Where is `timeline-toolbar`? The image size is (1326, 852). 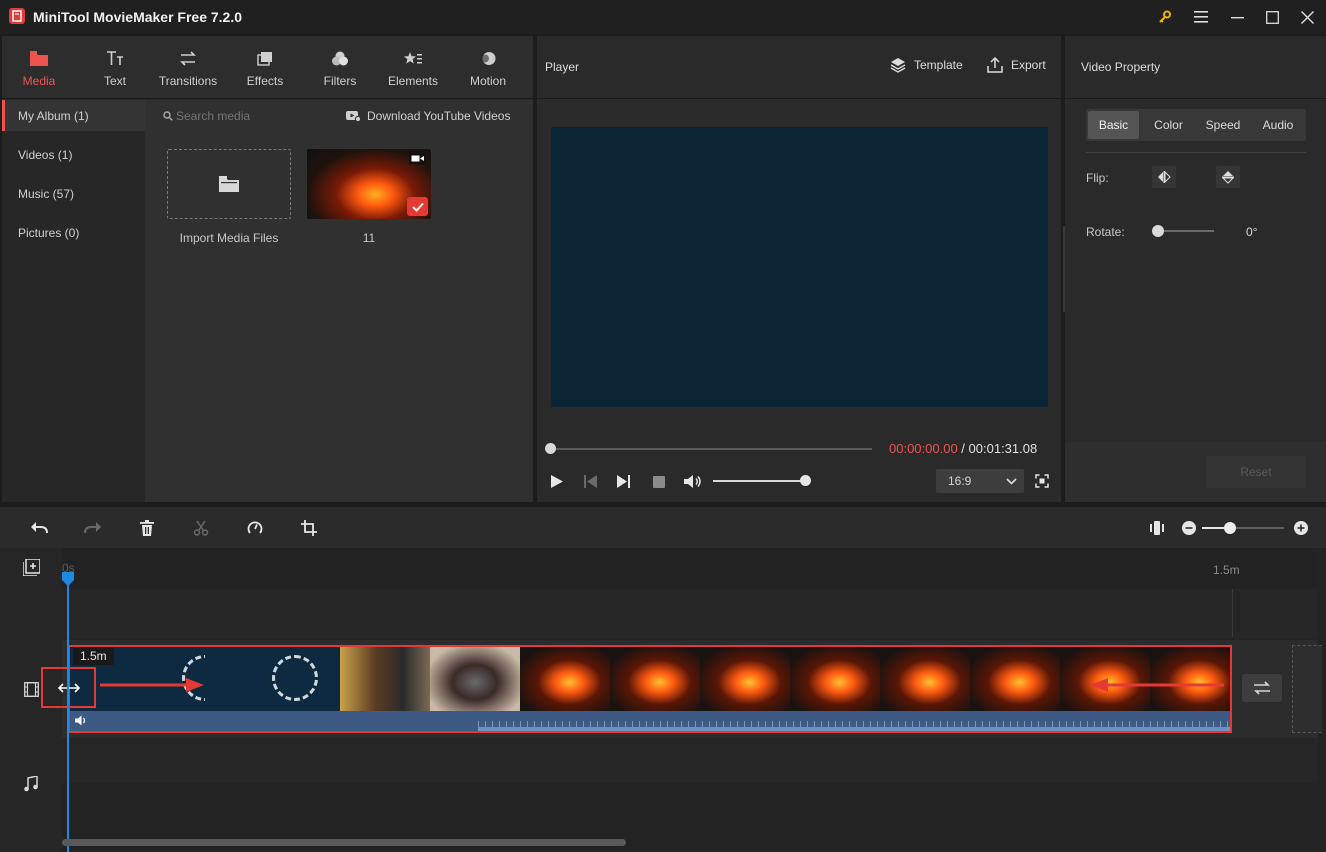
timeline-toolbar is located at coordinates (663, 527).